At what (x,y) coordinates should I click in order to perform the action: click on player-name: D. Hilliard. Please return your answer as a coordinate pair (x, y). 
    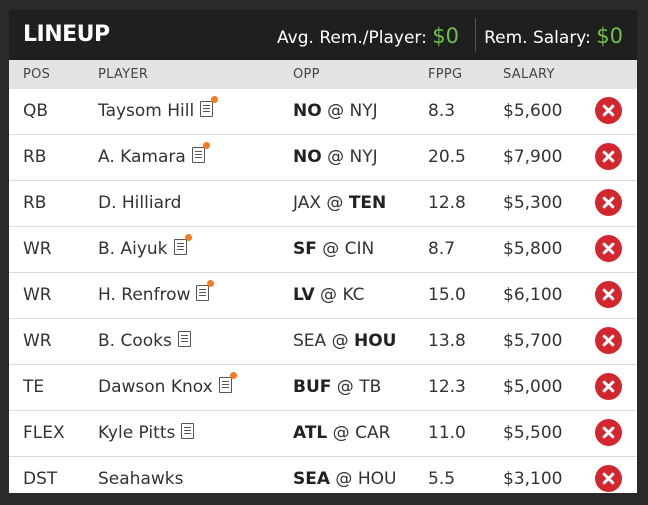
    Looking at the image, I should click on (139, 203).